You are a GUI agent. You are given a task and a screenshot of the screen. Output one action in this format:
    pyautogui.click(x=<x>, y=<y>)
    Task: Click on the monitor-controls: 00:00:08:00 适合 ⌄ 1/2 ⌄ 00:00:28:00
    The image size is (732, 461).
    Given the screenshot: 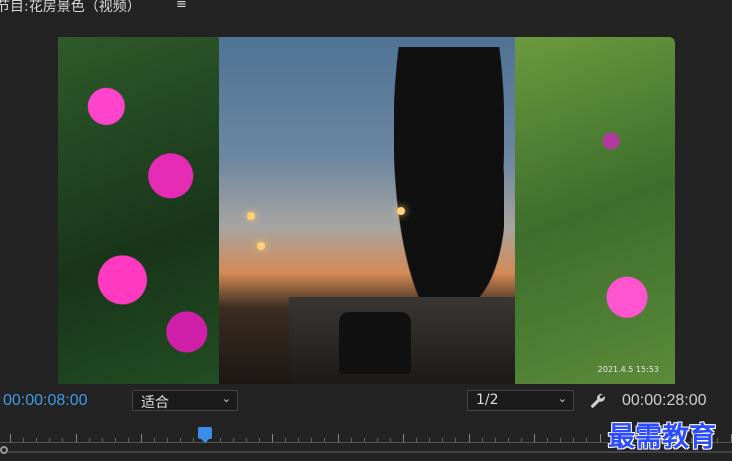 What is the action you would take?
    pyautogui.click(x=366, y=402)
    